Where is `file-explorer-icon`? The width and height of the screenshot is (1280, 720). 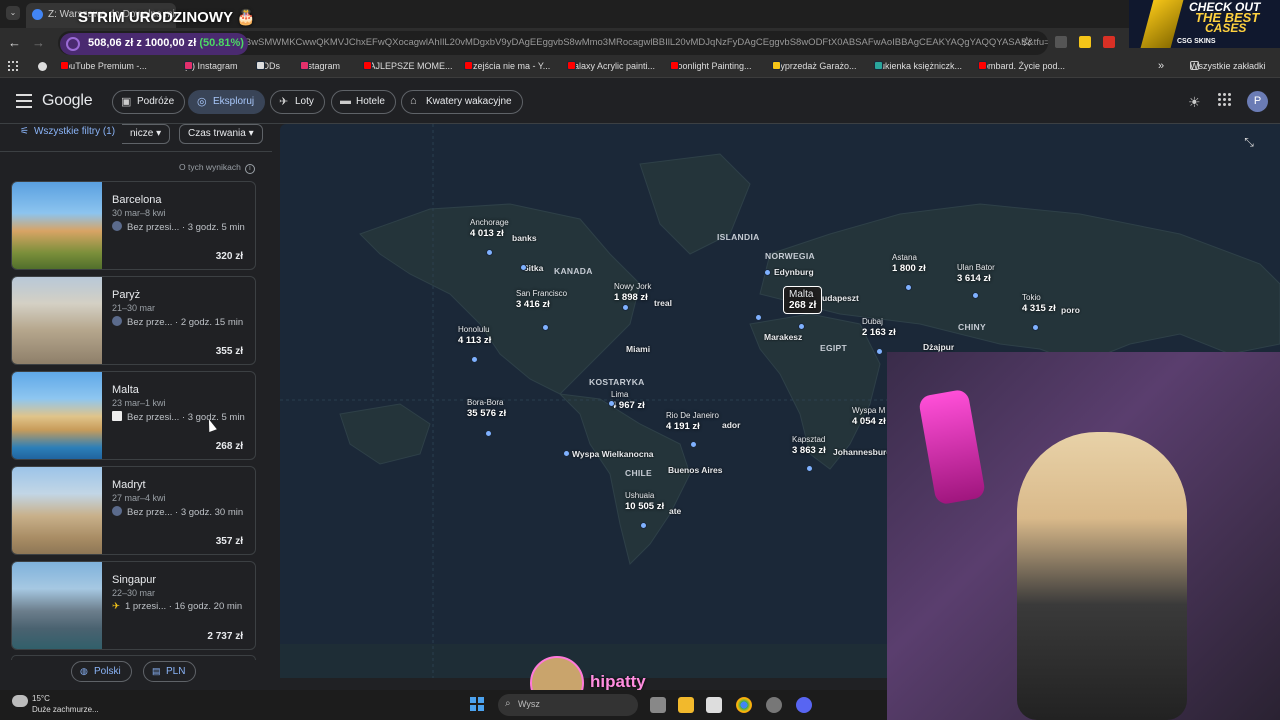
file-explorer-icon is located at coordinates (686, 705).